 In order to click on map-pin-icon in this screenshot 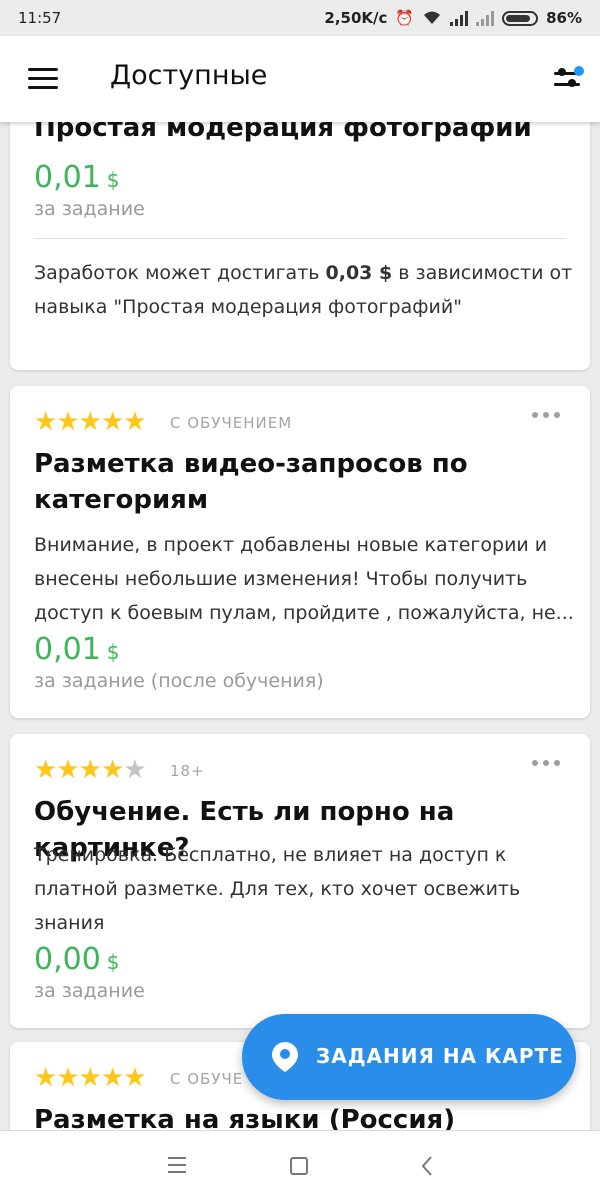, I will do `click(285, 1057)`.